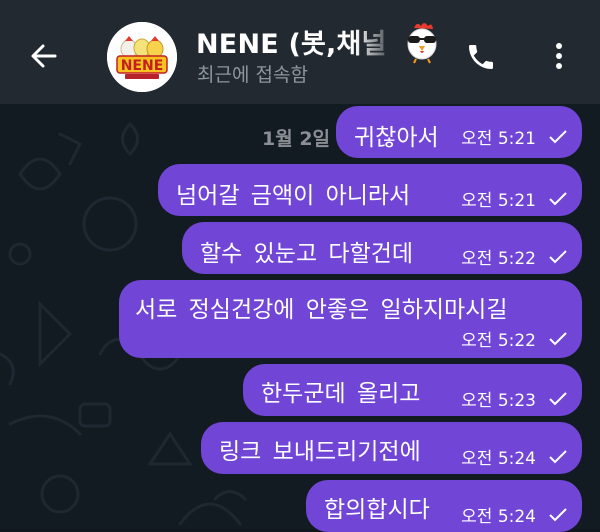 This screenshot has width=600, height=532. I want to click on message-bubble: 할수 있눈고 다할건데 오전 5:22, so click(382, 248).